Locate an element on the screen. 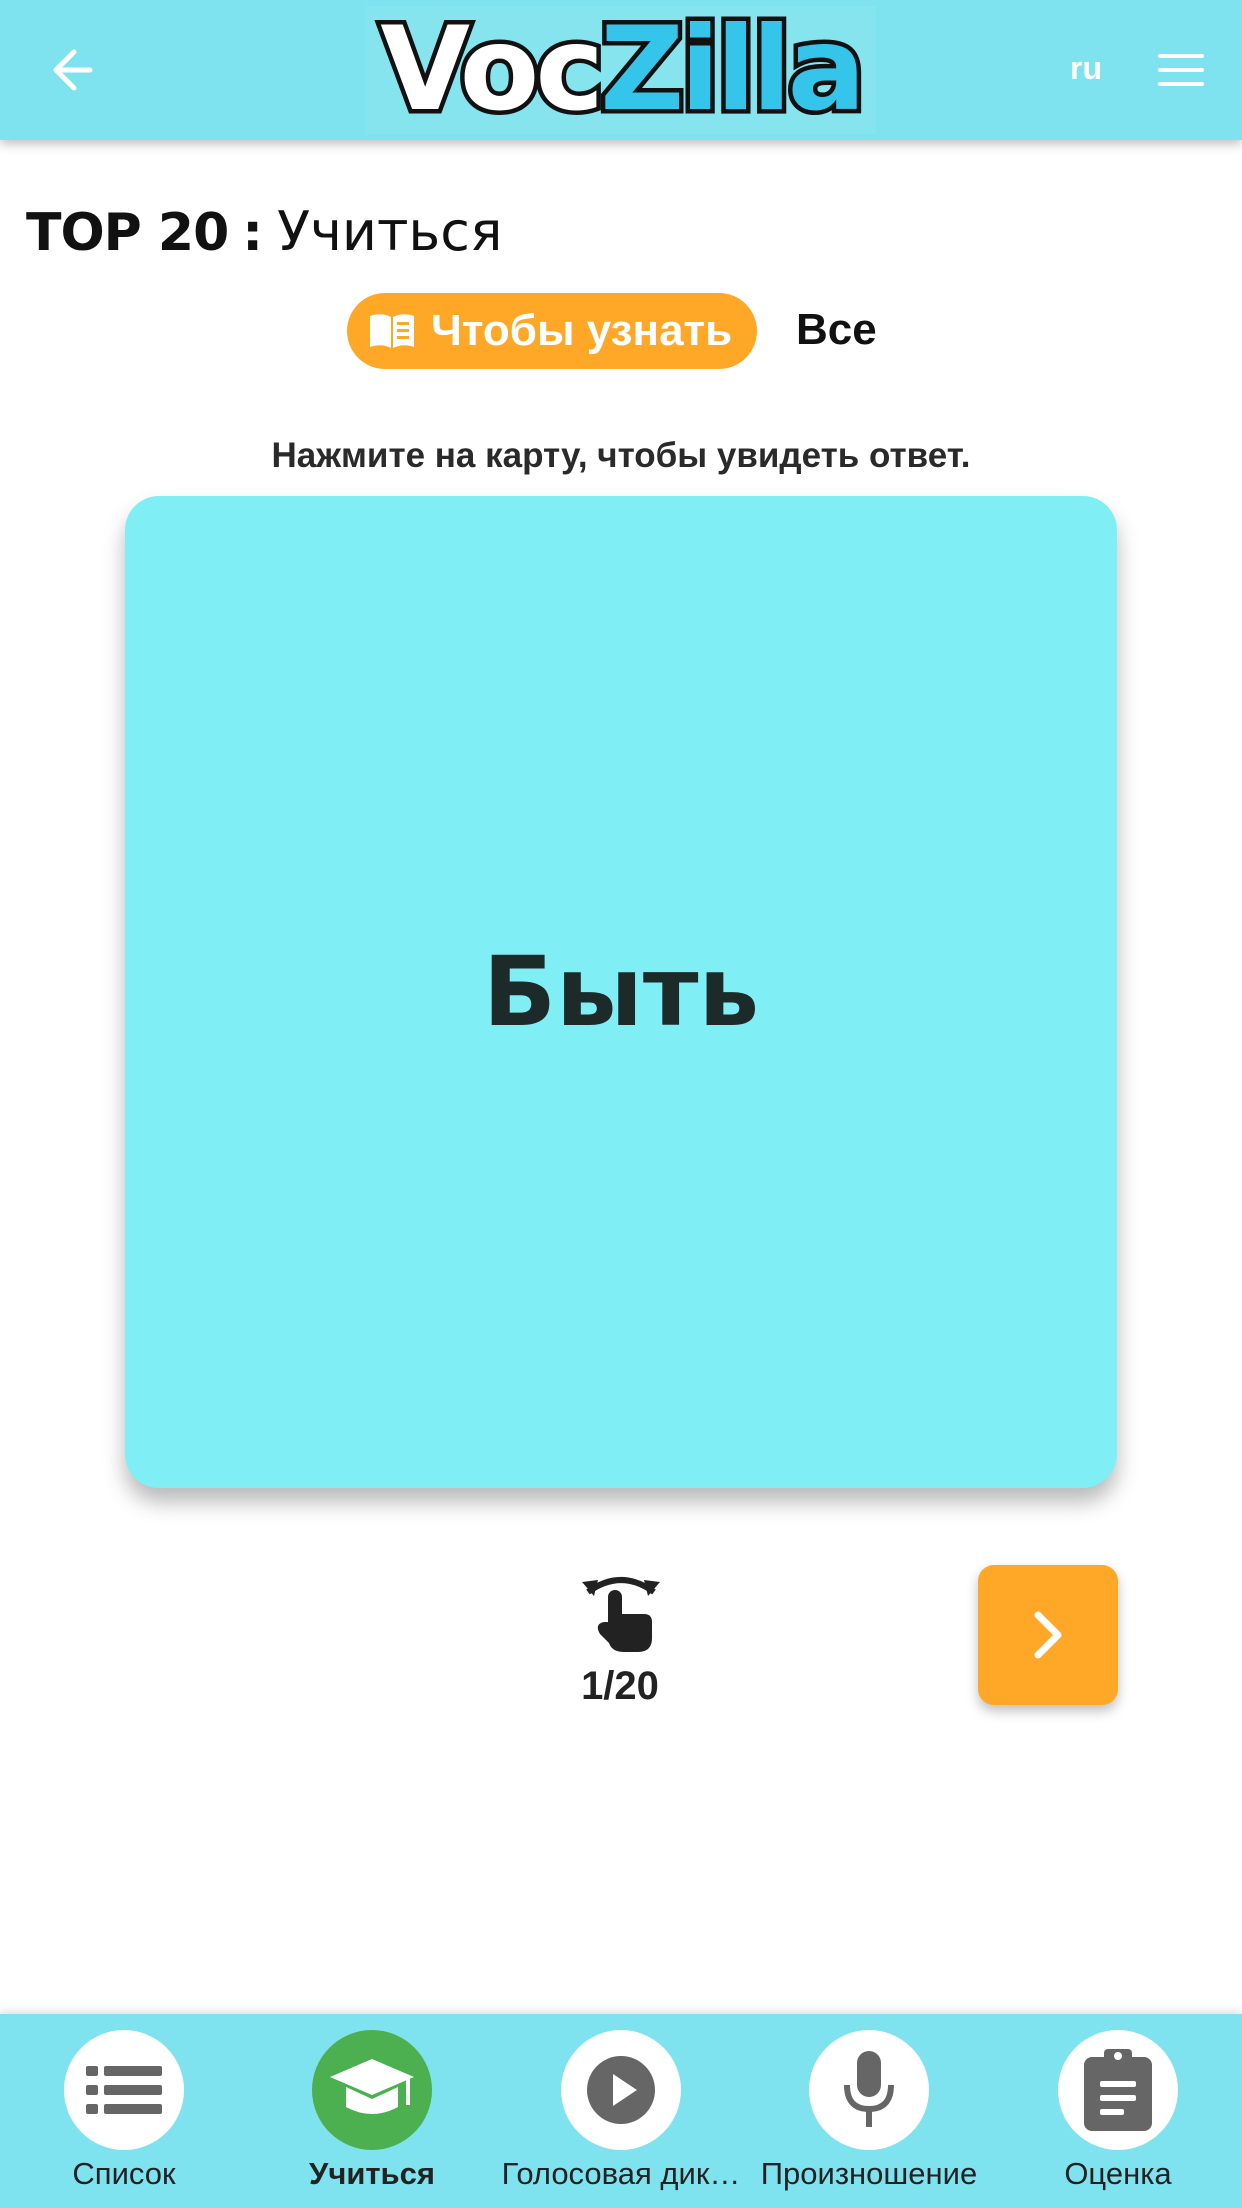  filter-to-learn-label: Чтобы узнать is located at coordinates (582, 330).